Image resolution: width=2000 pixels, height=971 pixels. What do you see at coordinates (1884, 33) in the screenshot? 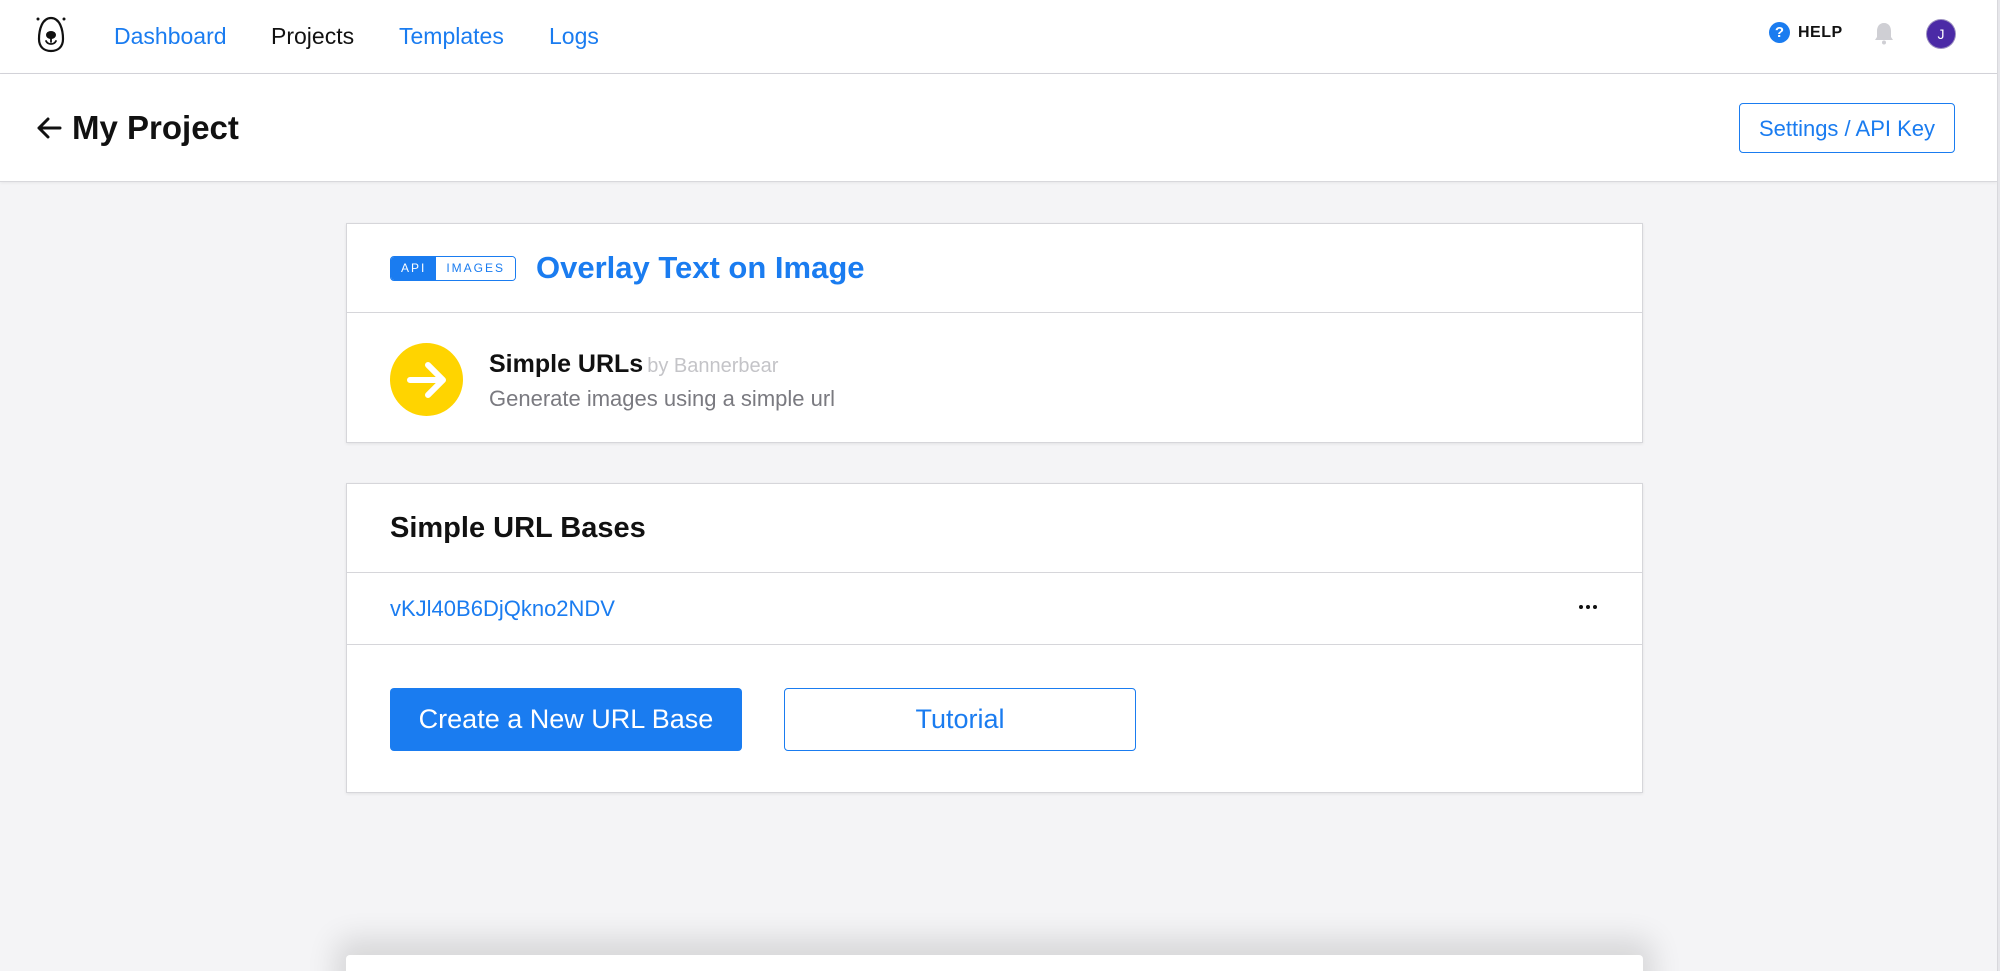
I see `bell-icon` at bounding box center [1884, 33].